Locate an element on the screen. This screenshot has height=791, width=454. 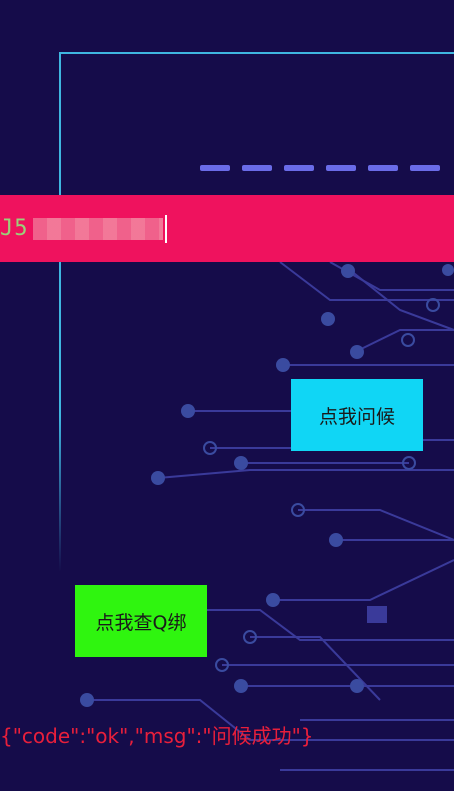
input-visible-prefix: J5 is located at coordinates (14, 228).